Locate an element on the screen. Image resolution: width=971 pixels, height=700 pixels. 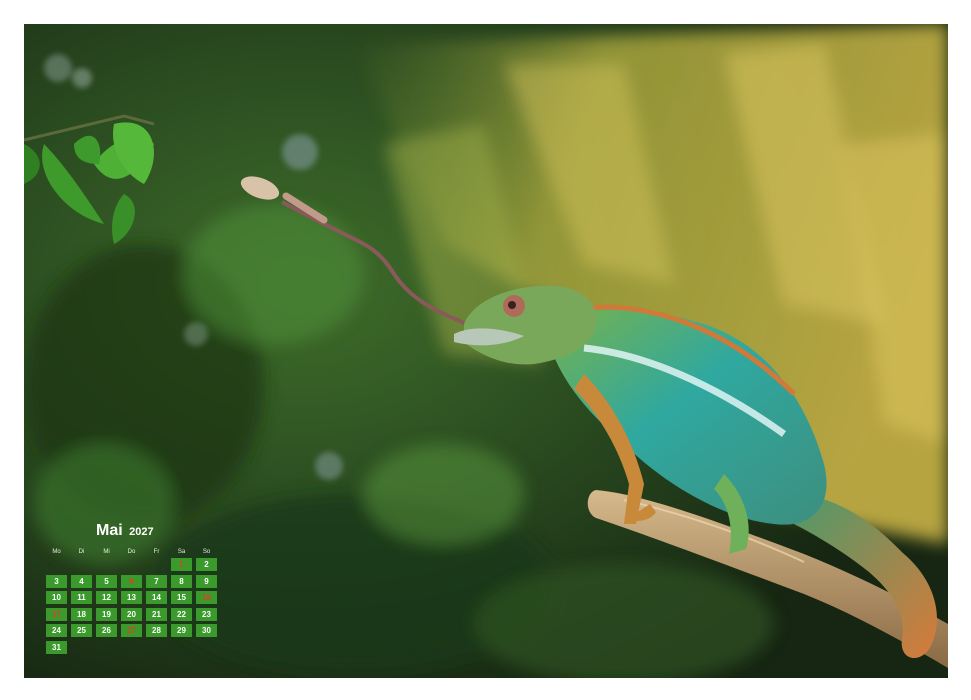
calendar-day: 19 is located at coordinates (106, 614).